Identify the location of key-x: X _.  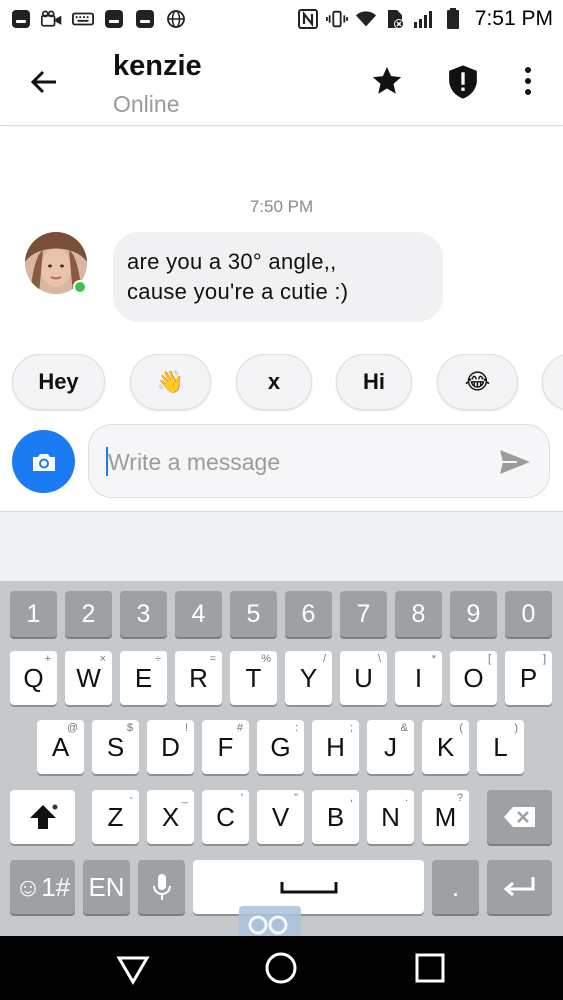
(170, 817).